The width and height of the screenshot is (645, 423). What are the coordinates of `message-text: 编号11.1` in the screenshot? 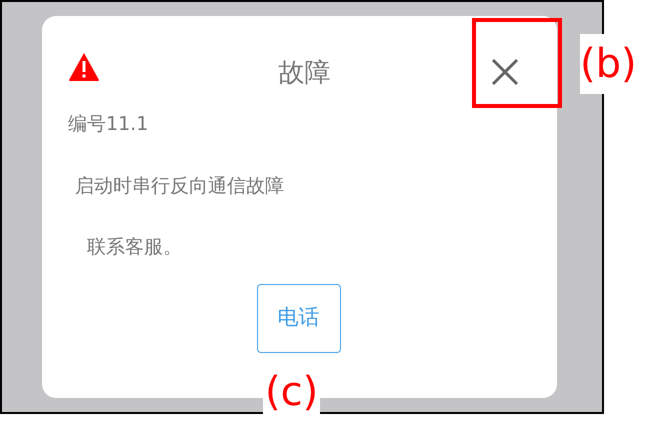 It's located at (108, 124).